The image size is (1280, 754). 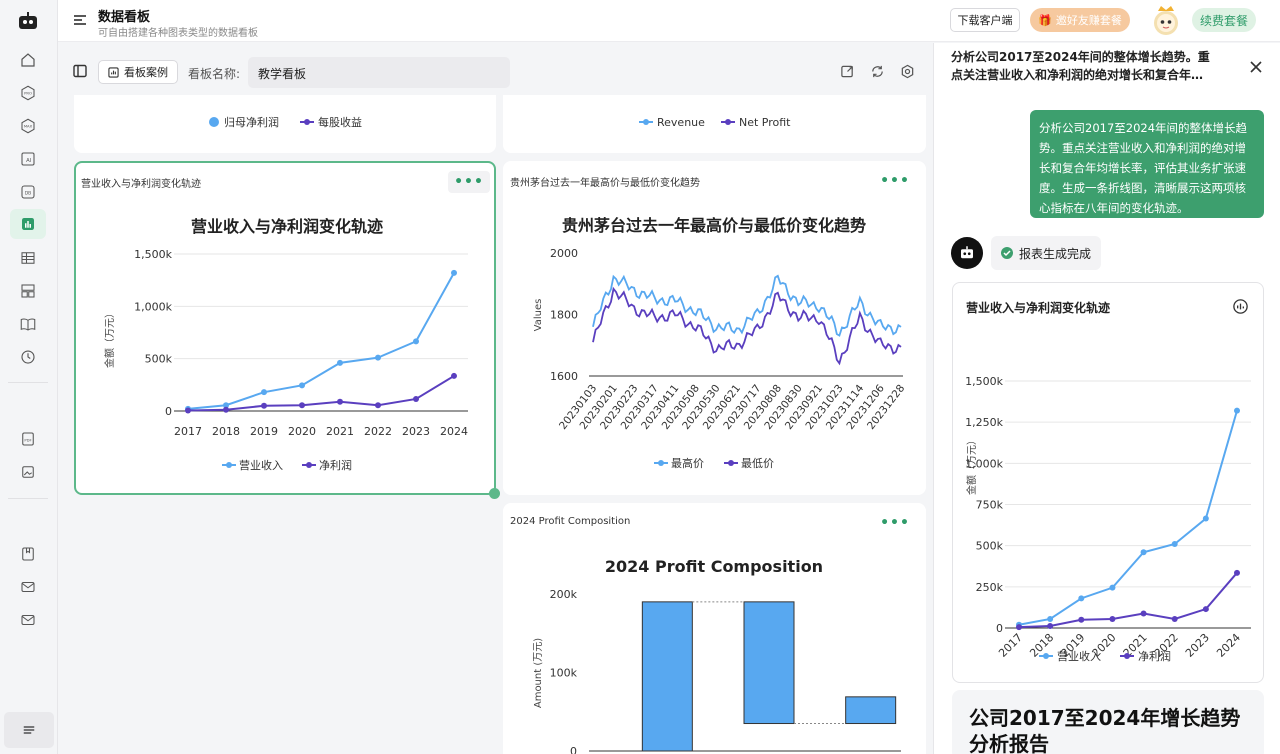 I want to click on database-icon: DB, so click(x=28, y=192).